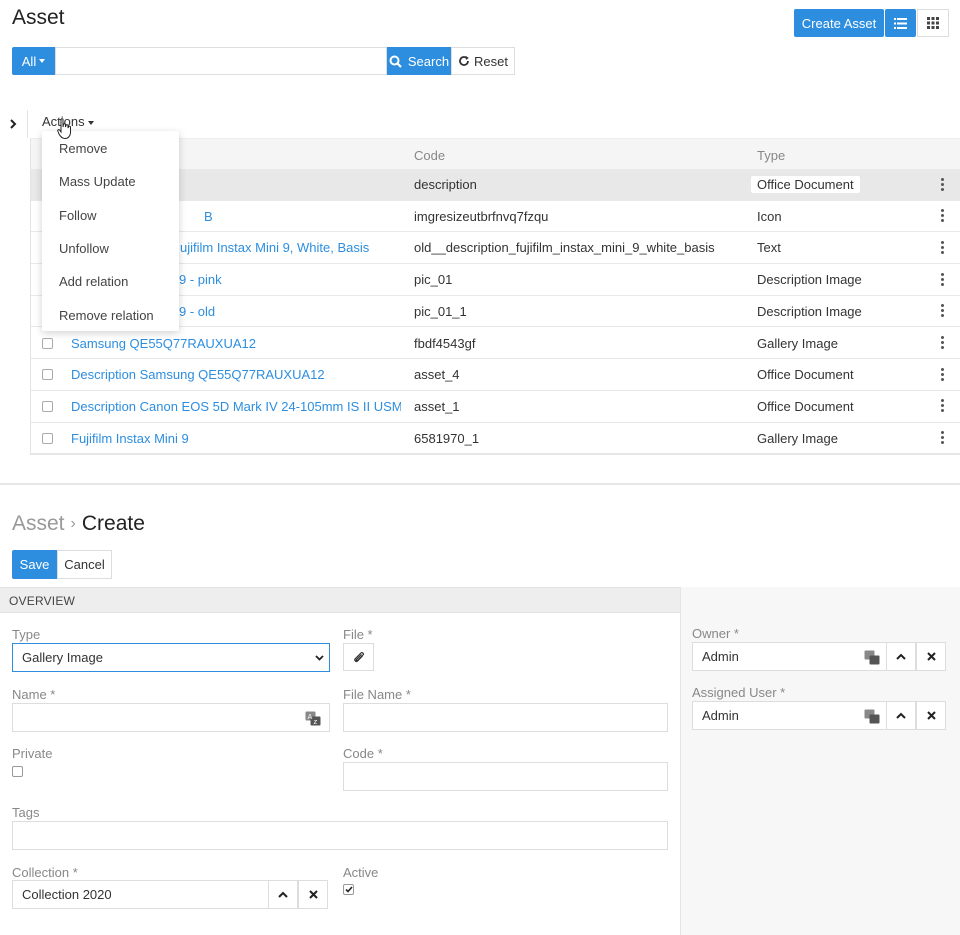 The image size is (960, 935). What do you see at coordinates (769, 248) in the screenshot?
I see `row-type: Text` at bounding box center [769, 248].